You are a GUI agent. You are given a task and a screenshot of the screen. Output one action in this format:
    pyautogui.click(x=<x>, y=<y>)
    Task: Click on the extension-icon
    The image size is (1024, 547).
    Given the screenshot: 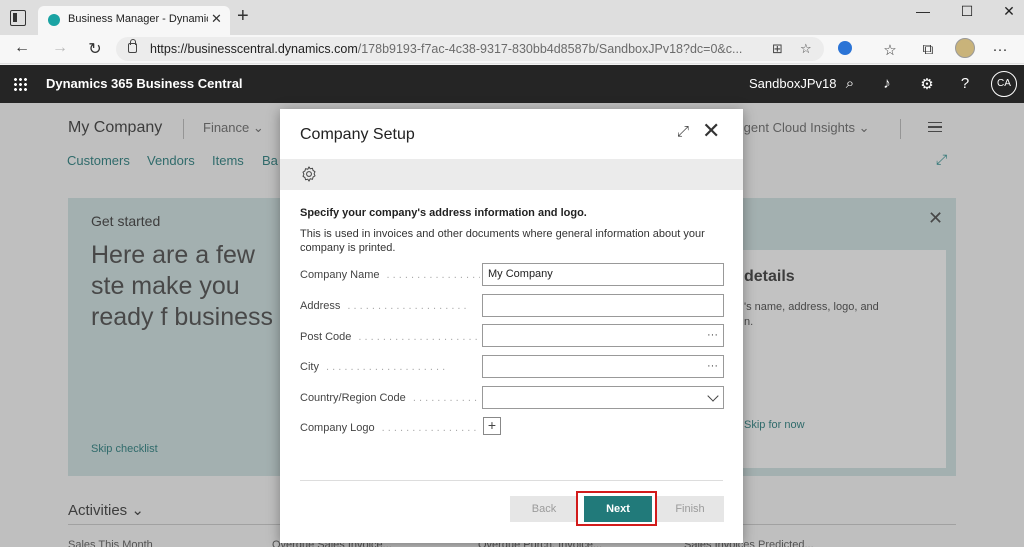 What is the action you would take?
    pyautogui.click(x=845, y=48)
    